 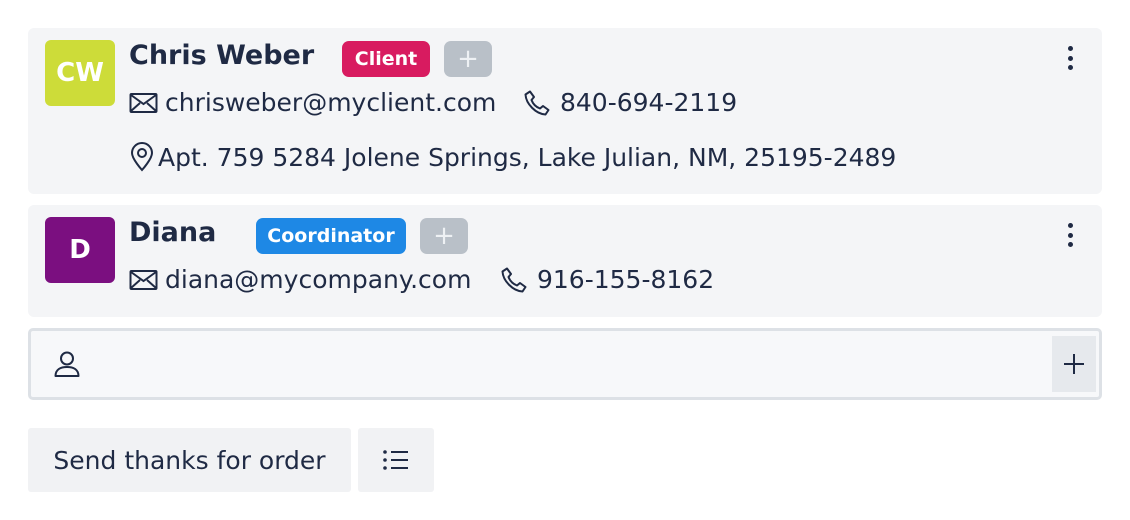 I want to click on plus-icon, so click(x=1074, y=364).